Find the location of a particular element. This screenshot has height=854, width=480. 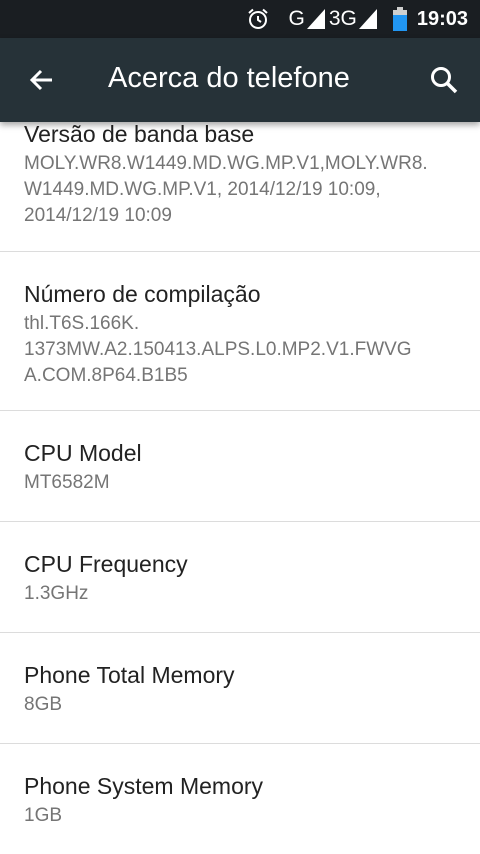

setting-summary: 1GB is located at coordinates (43, 815).